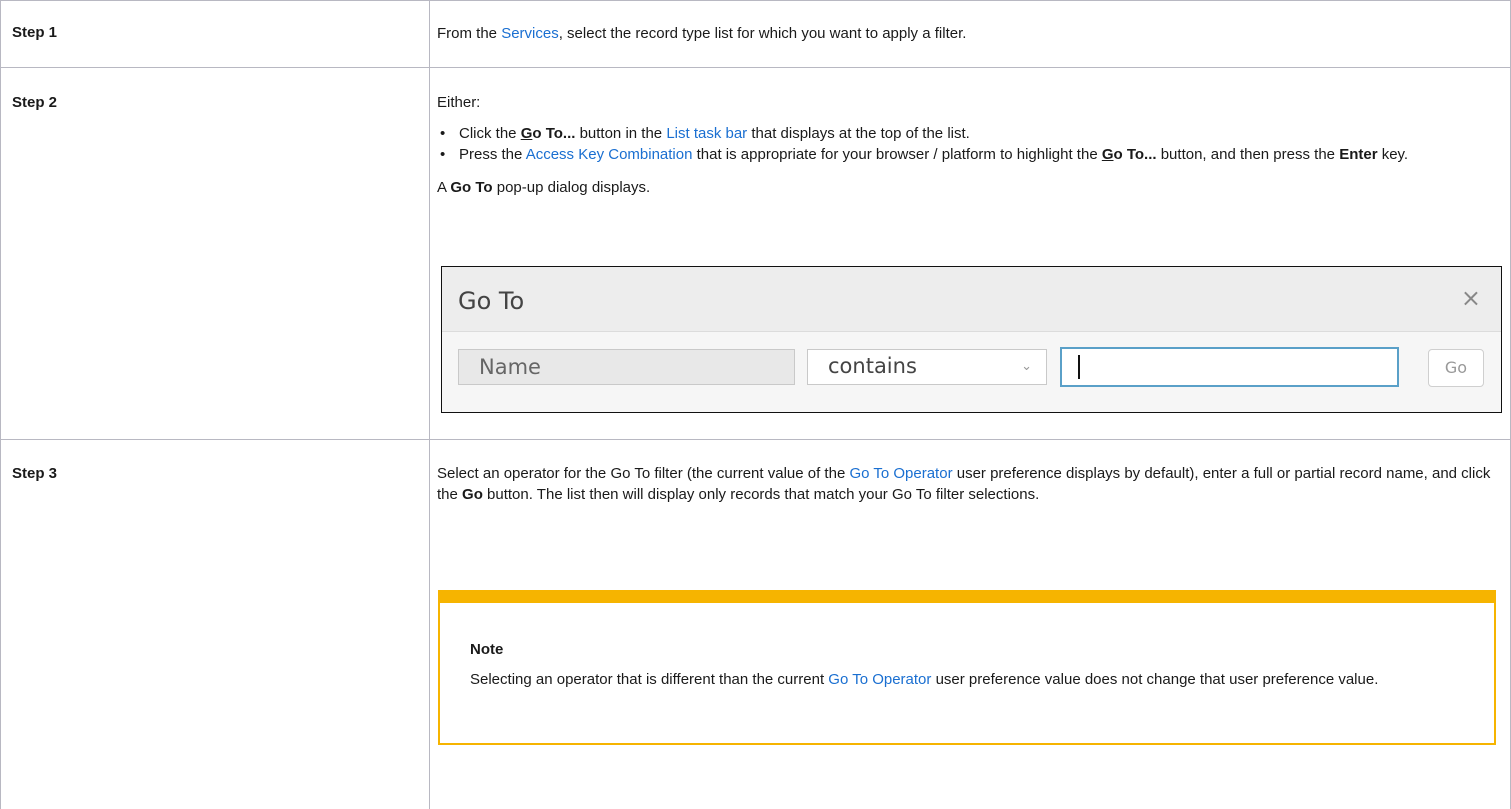 The image size is (1511, 809). Describe the element at coordinates (1393, 154) in the screenshot. I see `bullet2-post: key.` at that location.